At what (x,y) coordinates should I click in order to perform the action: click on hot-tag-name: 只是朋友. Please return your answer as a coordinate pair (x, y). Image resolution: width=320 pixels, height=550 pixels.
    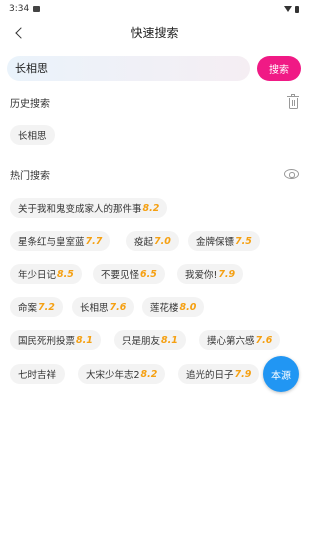
    Looking at the image, I should click on (141, 341).